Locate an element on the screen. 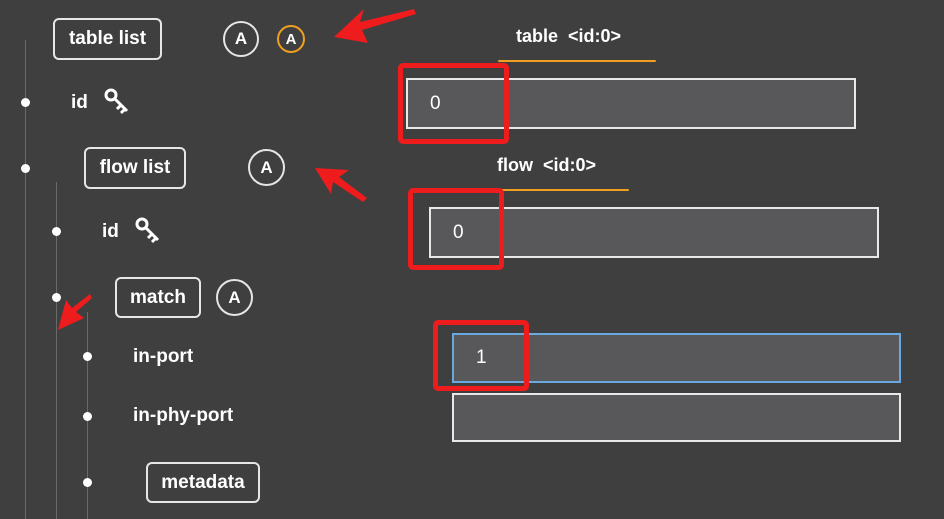 The width and height of the screenshot is (944, 519). in-port-label: in-port is located at coordinates (163, 356).